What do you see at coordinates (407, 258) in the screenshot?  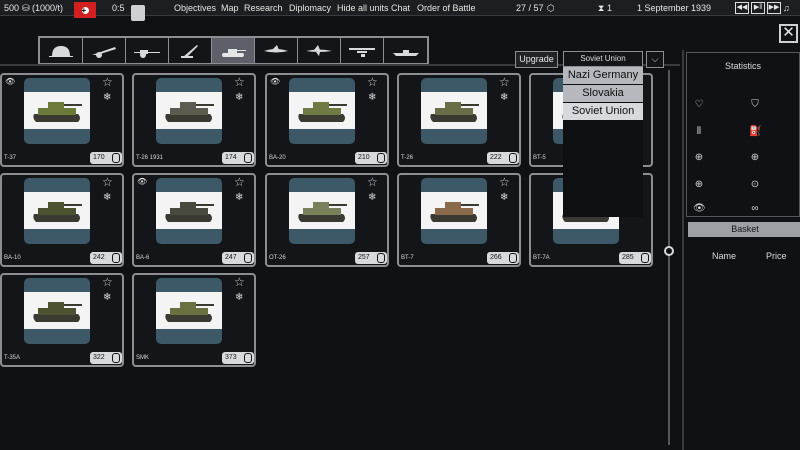 I see `unit-name: BT-7` at bounding box center [407, 258].